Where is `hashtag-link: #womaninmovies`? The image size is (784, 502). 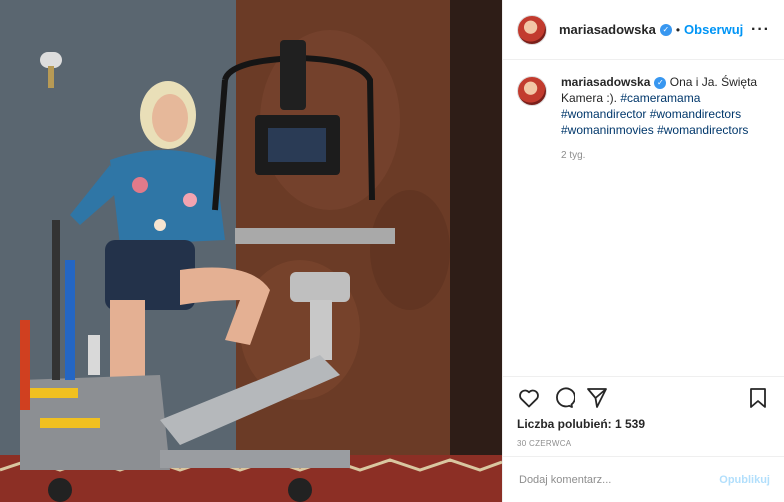 hashtag-link: #womaninmovies is located at coordinates (607, 130).